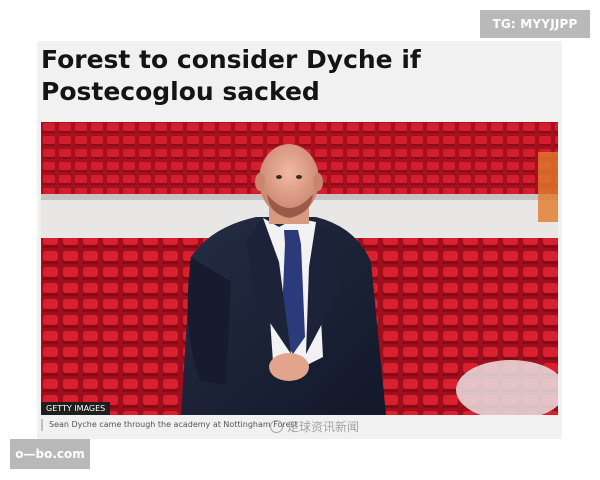 This screenshot has height=480, width=600. What do you see at coordinates (50, 454) in the screenshot?
I see `site-watermark: o—bo.com` at bounding box center [50, 454].